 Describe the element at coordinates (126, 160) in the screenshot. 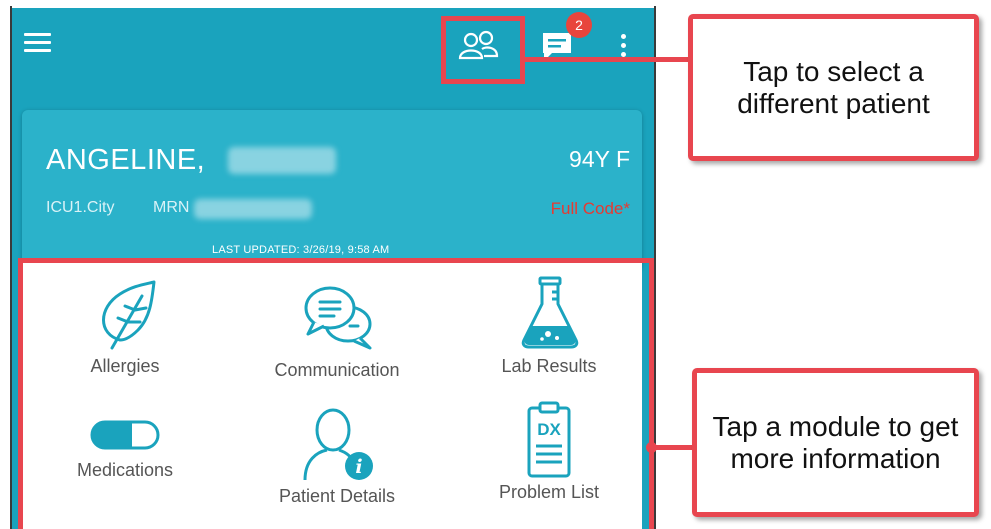

I see `patient-name: ANGELINE,` at that location.